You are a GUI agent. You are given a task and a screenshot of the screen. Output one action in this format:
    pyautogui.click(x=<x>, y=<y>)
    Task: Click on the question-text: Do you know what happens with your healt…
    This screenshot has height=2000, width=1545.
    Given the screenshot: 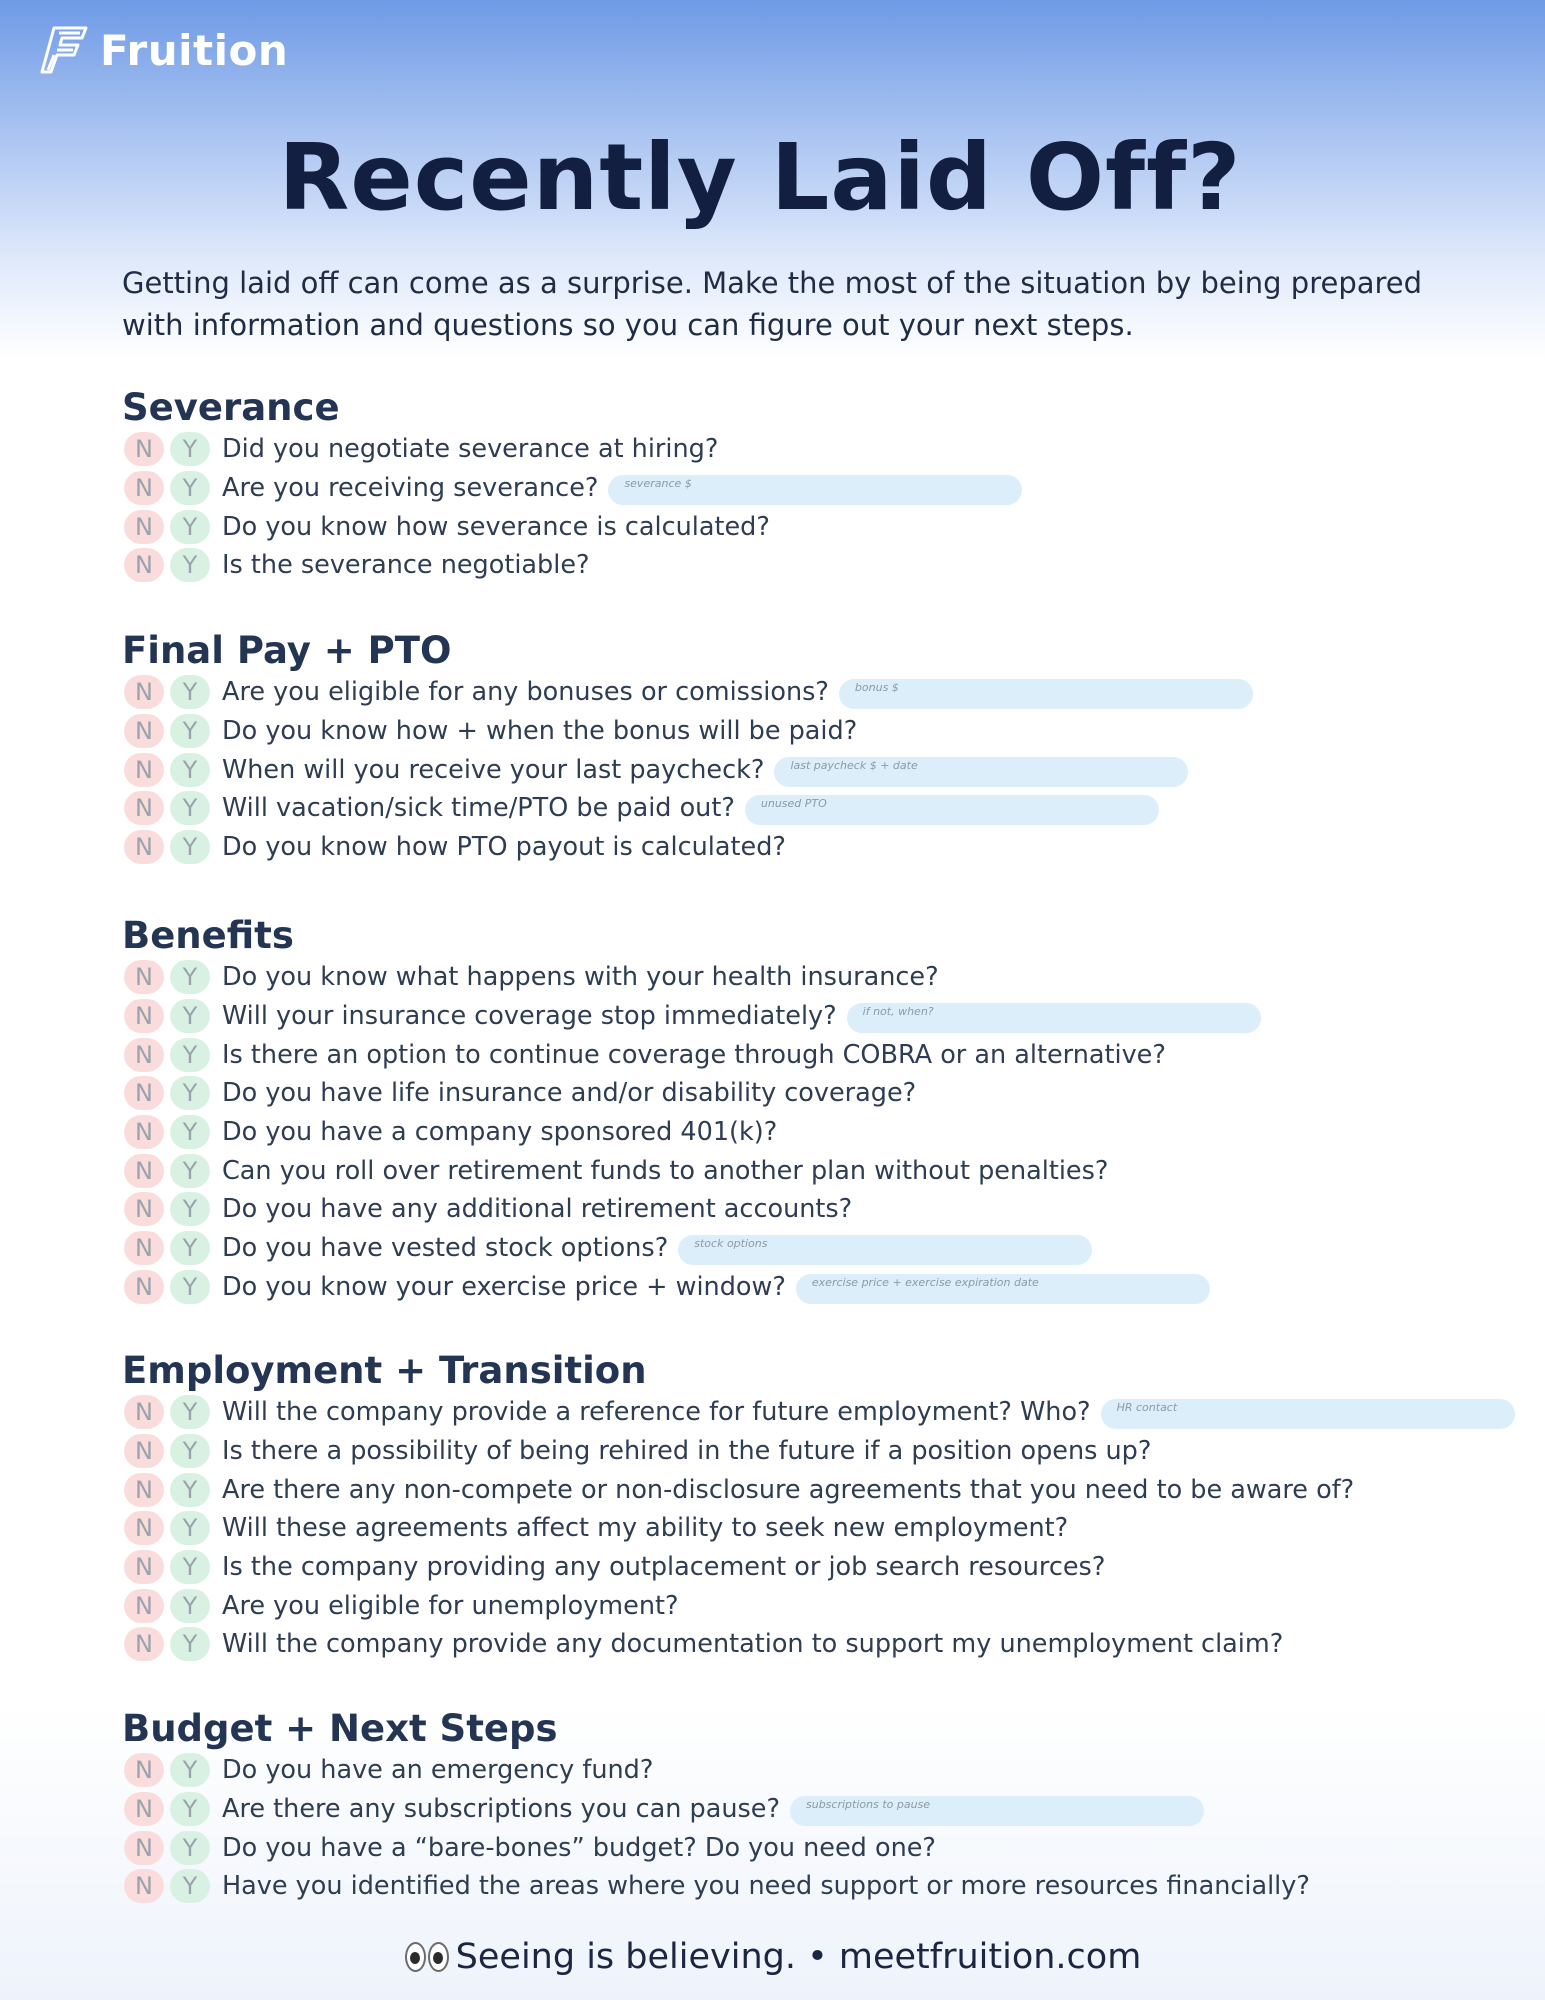 What is the action you would take?
    pyautogui.click(x=580, y=977)
    